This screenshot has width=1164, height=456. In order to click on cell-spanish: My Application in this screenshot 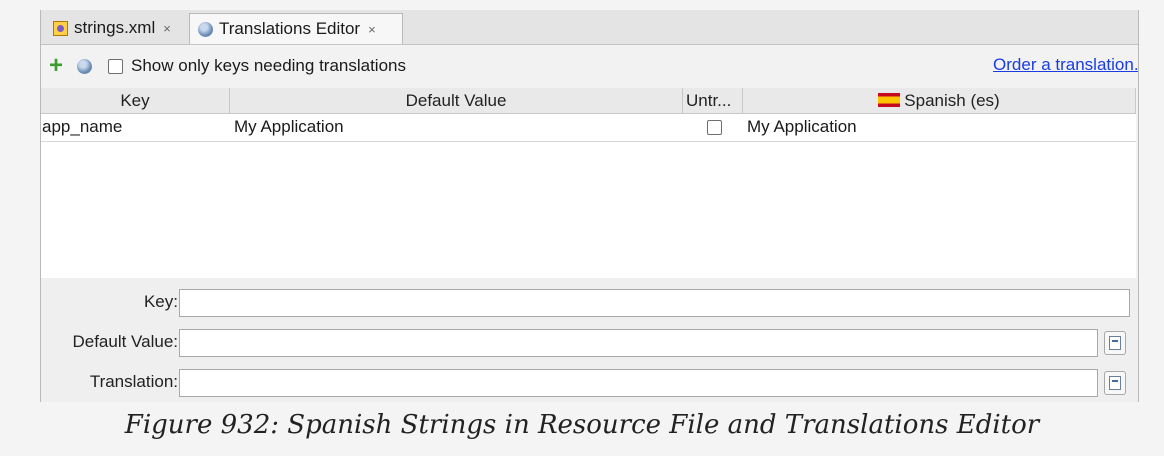, I will do `click(939, 127)`.